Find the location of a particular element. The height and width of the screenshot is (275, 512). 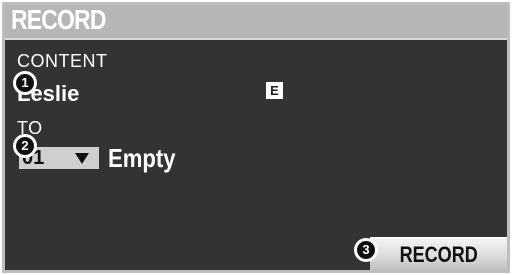

callout-3-icon: 3 is located at coordinates (366, 250).